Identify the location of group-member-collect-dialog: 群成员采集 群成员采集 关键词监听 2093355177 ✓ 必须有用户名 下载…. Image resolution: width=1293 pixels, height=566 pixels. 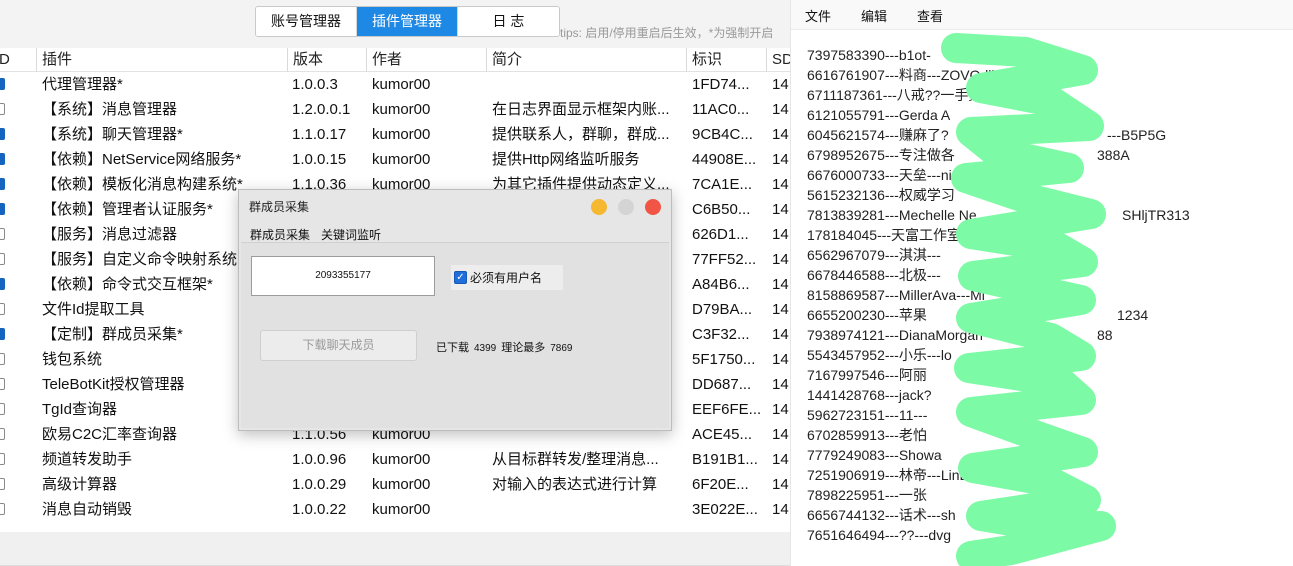
(455, 310).